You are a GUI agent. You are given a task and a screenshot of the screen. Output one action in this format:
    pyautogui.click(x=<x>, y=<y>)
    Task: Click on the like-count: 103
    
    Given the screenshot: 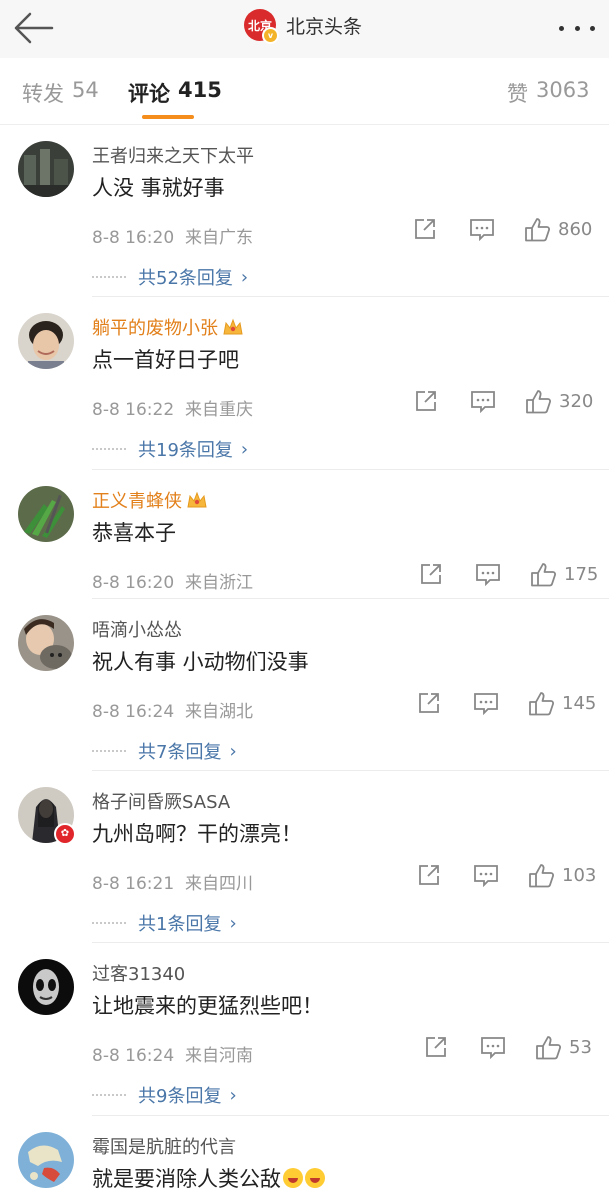 What is the action you would take?
    pyautogui.click(x=579, y=875)
    